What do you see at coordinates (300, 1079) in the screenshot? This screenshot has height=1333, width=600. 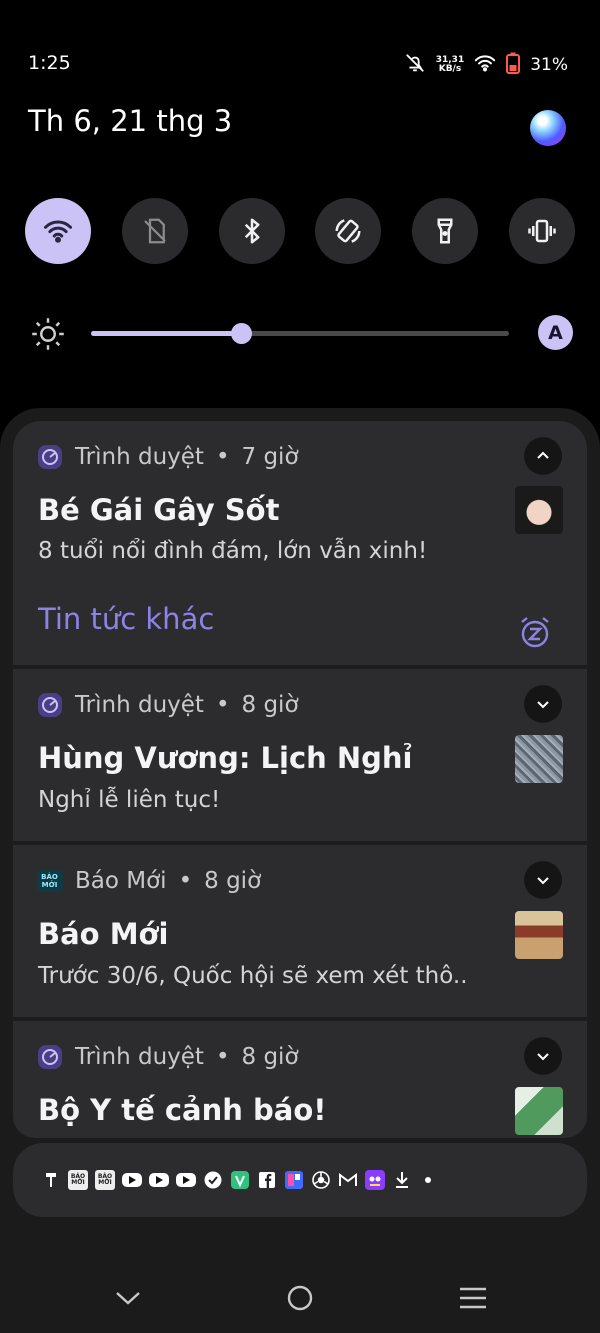 I see `notification-card: Trình duyệt • 8 giờ Bộ Y tế cảnh báo!` at bounding box center [300, 1079].